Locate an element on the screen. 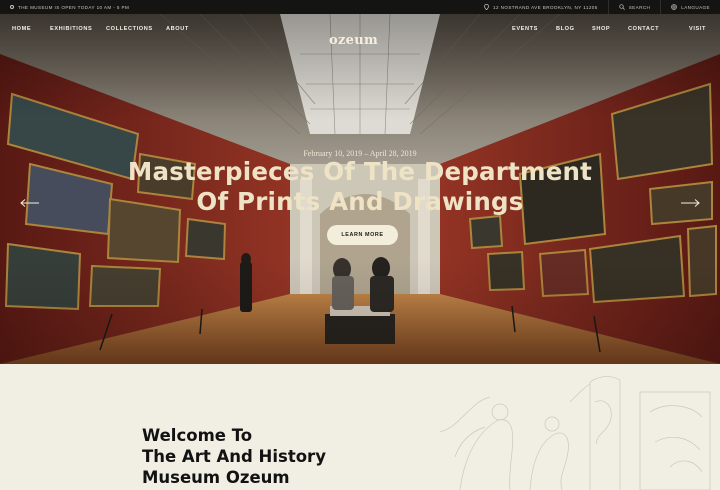  address-link: 12 NOSTRAND AVE BROOKLYN, NY 11205 is located at coordinates (541, 7).